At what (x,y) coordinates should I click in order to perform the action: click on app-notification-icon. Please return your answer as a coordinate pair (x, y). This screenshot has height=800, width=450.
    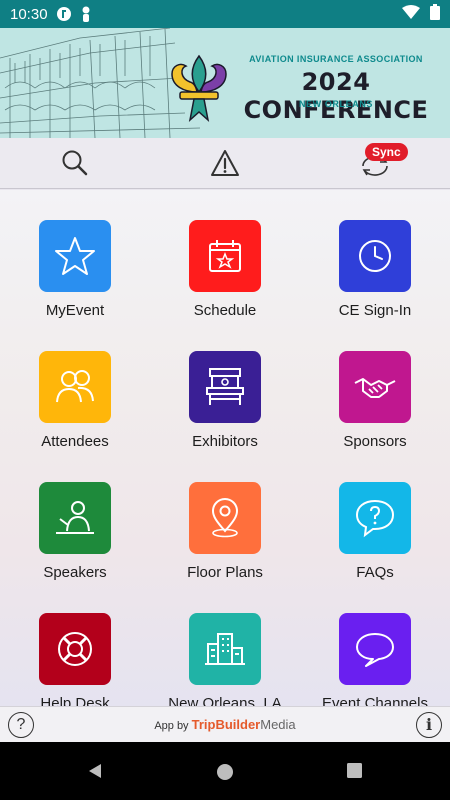
    Looking at the image, I should click on (64, 14).